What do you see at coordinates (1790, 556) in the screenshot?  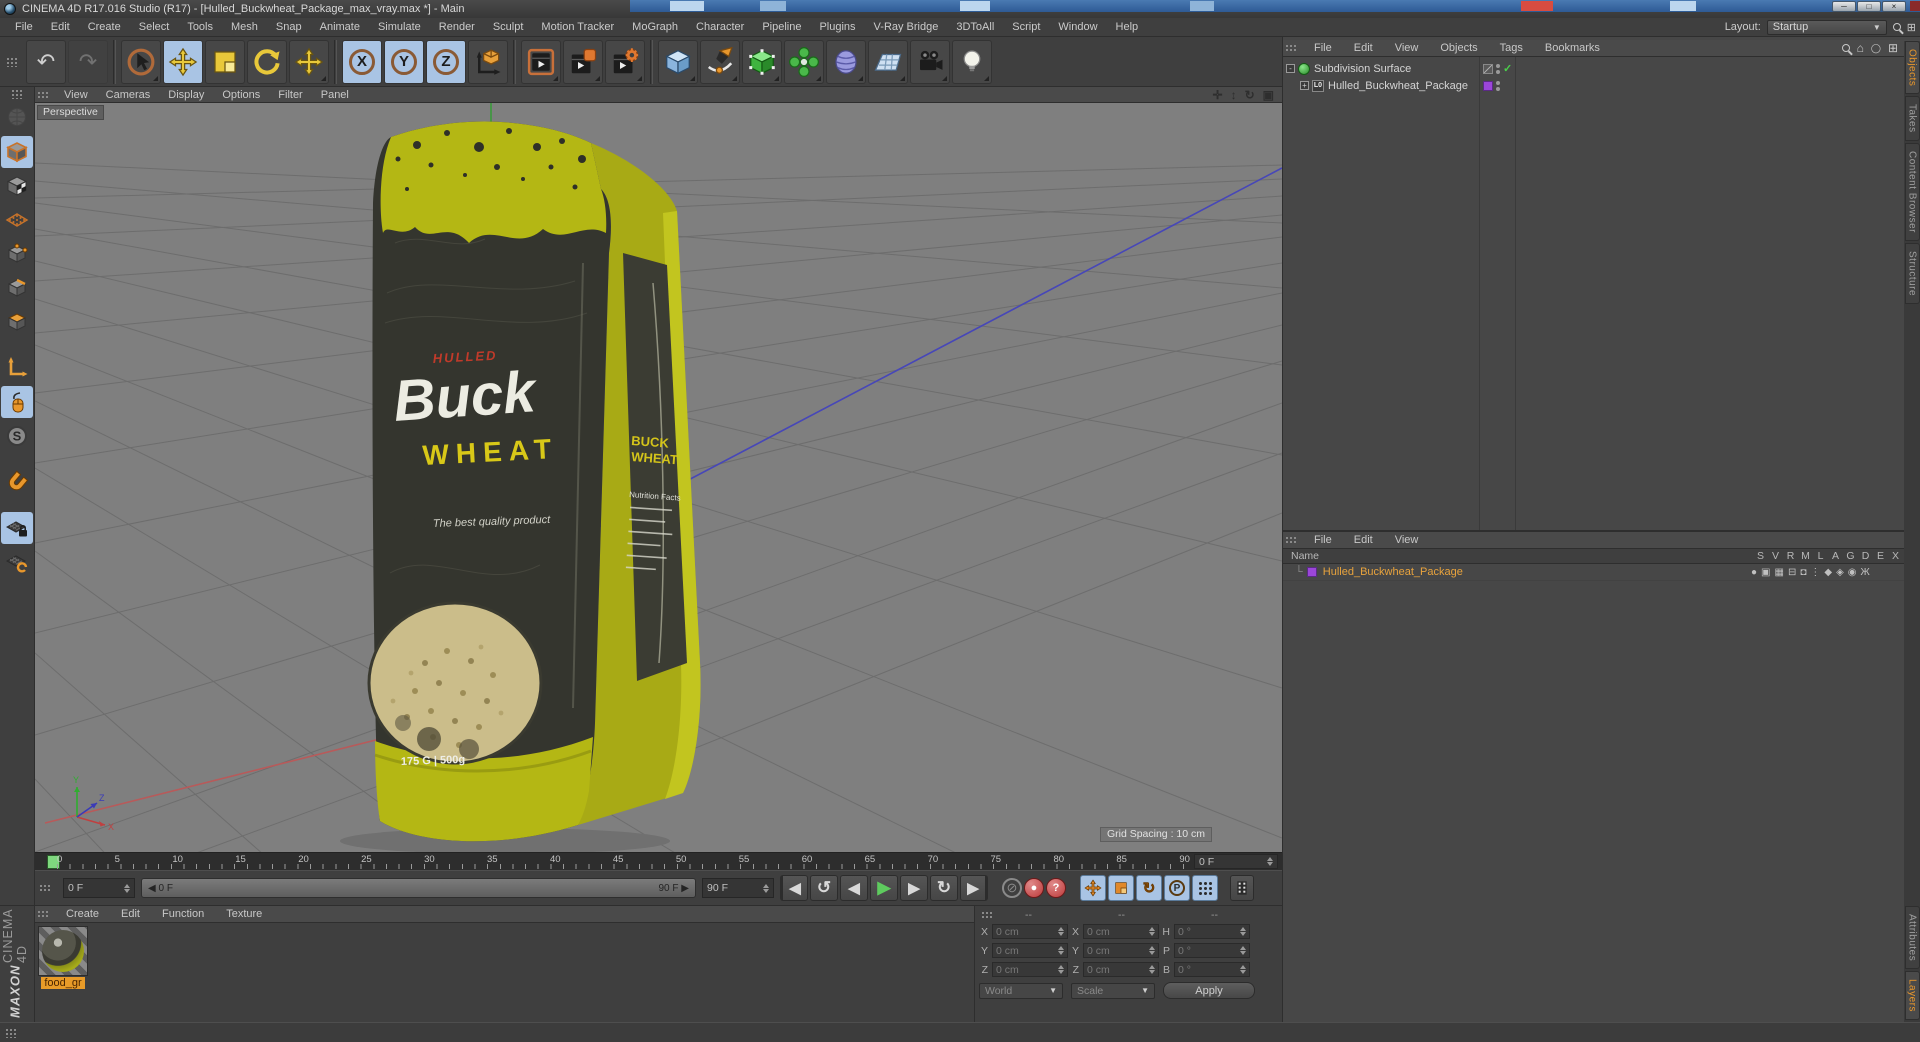 I see `column-letter: R` at bounding box center [1790, 556].